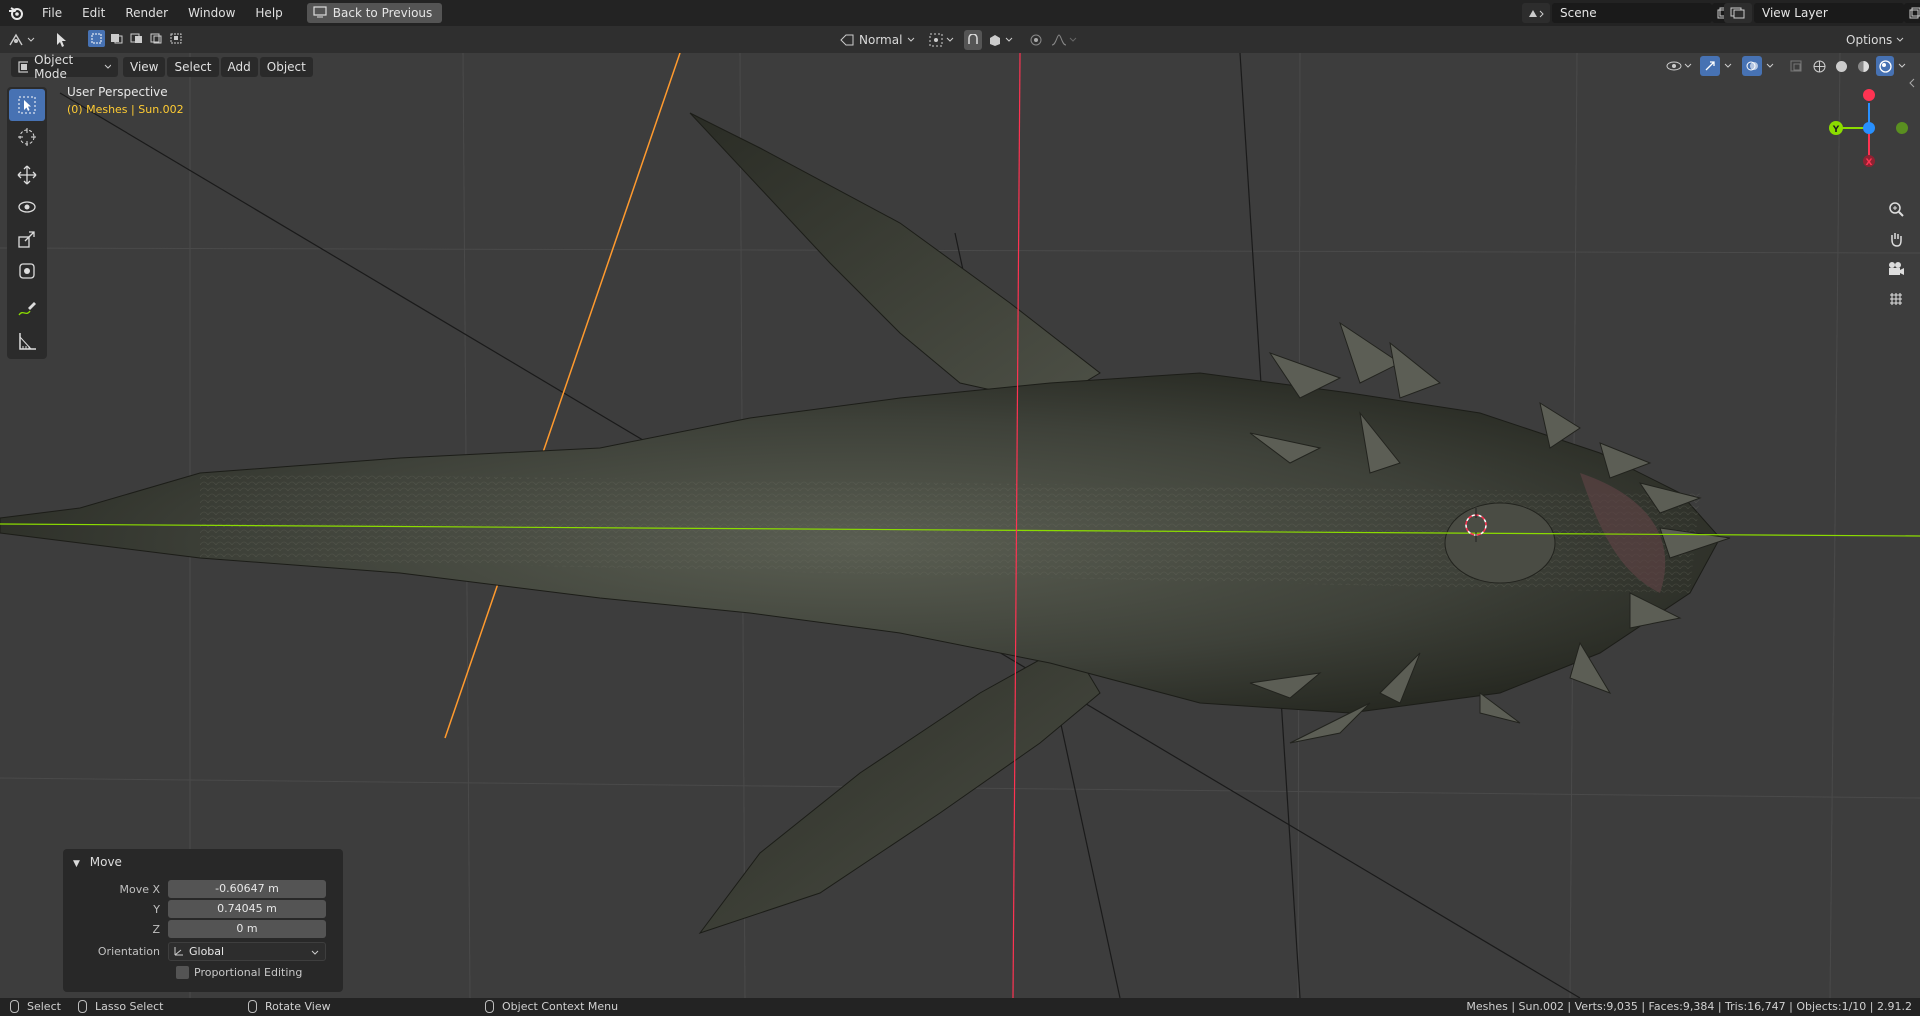 This screenshot has width=1920, height=1016. I want to click on view-layer-field: View Layer, so click(1829, 13).